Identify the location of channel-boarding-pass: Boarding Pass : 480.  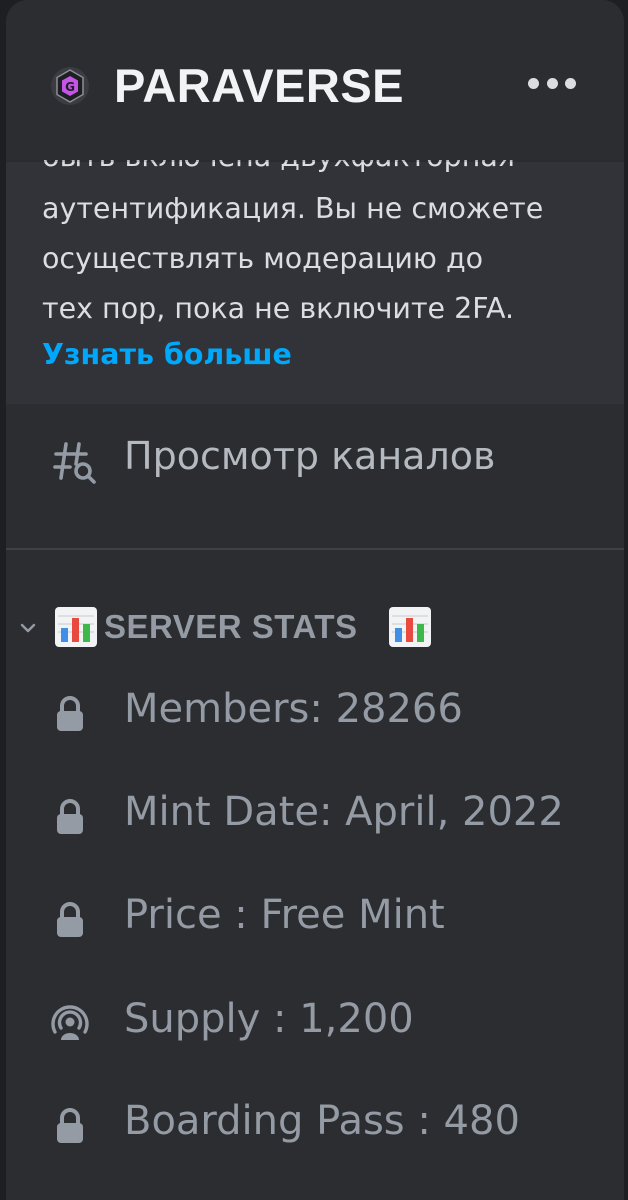
(315, 1126).